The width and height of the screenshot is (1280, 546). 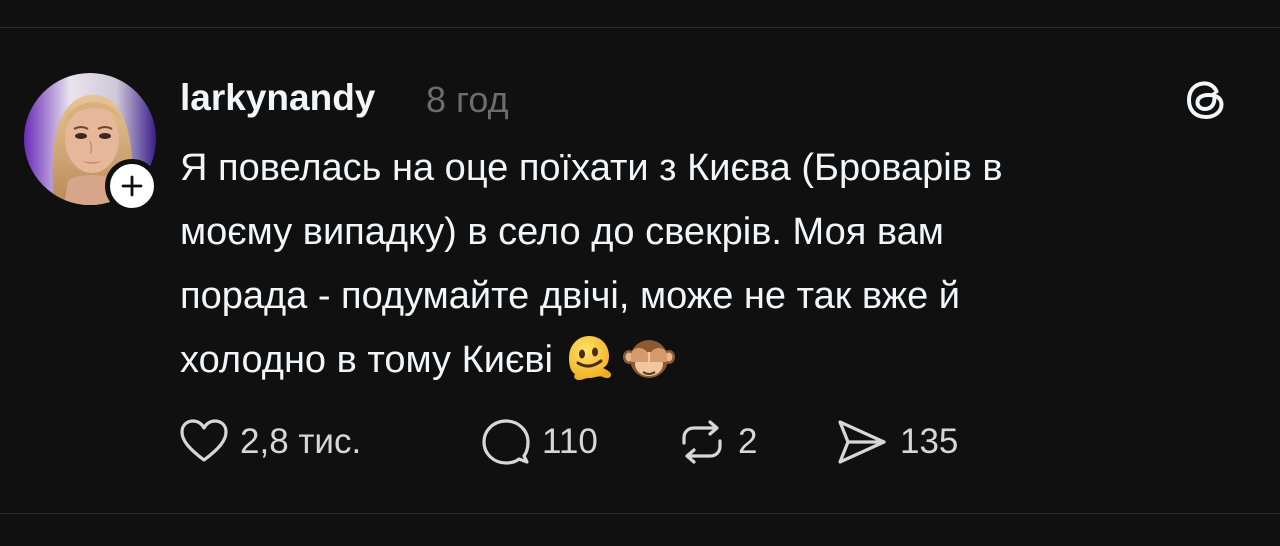 What do you see at coordinates (467, 99) in the screenshot?
I see `post-timestamp: 8 год` at bounding box center [467, 99].